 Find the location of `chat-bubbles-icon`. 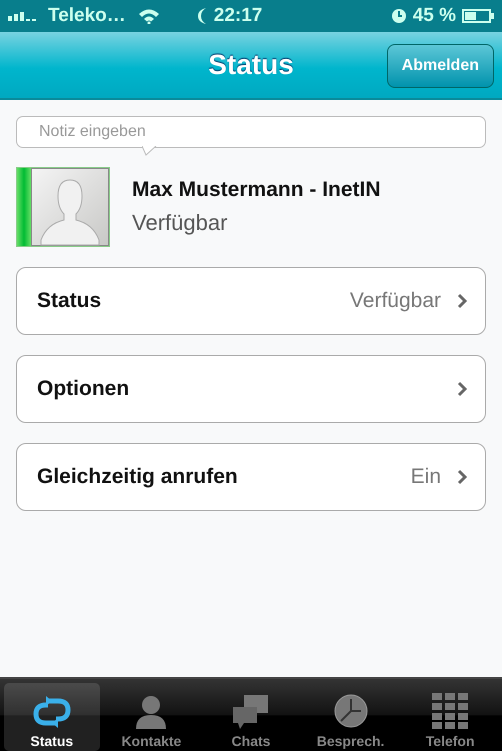

chat-bubbles-icon is located at coordinates (251, 711).